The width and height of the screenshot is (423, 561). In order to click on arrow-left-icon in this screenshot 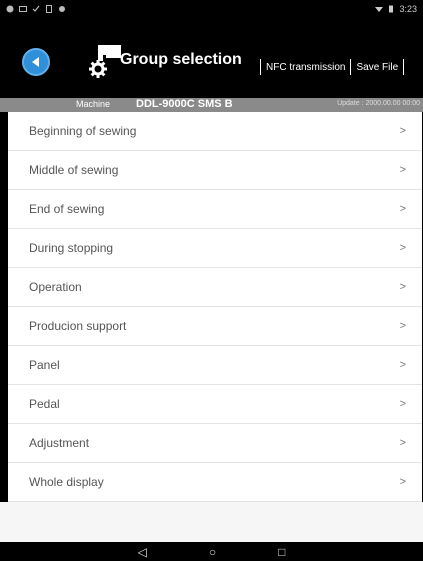, I will do `click(35, 62)`.